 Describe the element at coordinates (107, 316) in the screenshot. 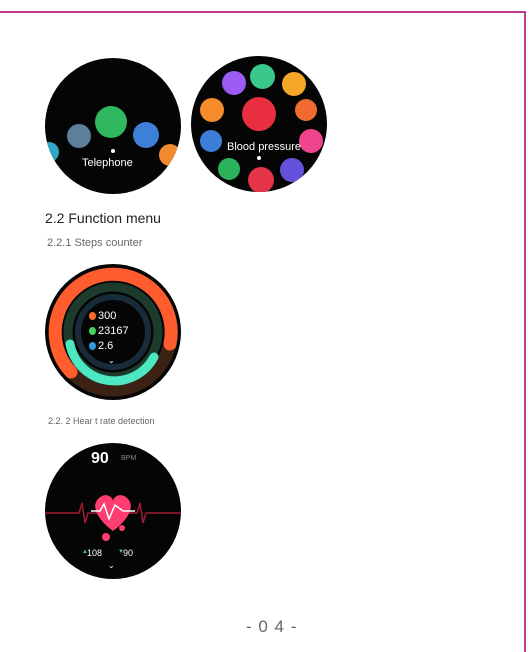

I see `calories-value: 300` at that location.